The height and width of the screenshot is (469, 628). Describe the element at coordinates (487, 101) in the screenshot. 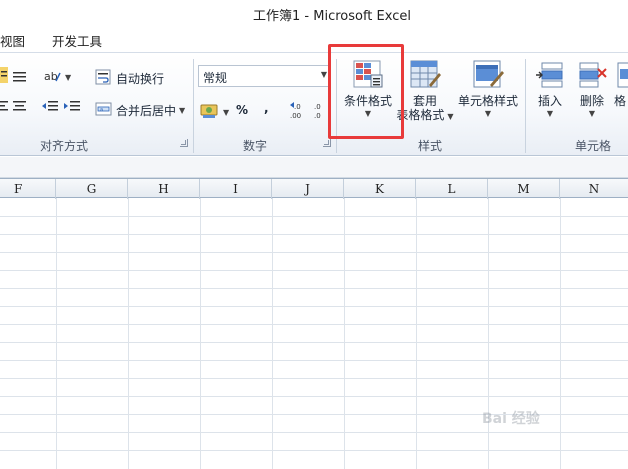

I see `cell-styles-label: 单元格样式` at that location.